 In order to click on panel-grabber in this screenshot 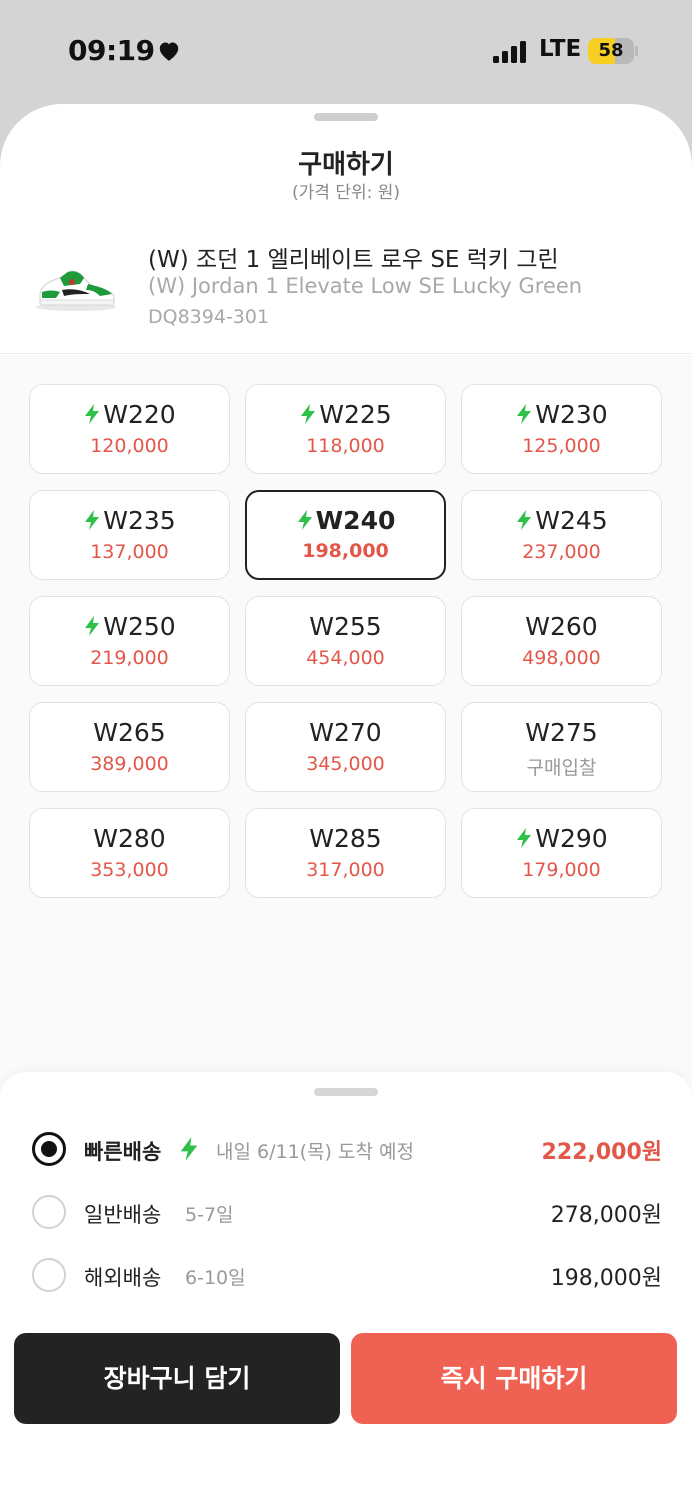, I will do `click(346, 1092)`.